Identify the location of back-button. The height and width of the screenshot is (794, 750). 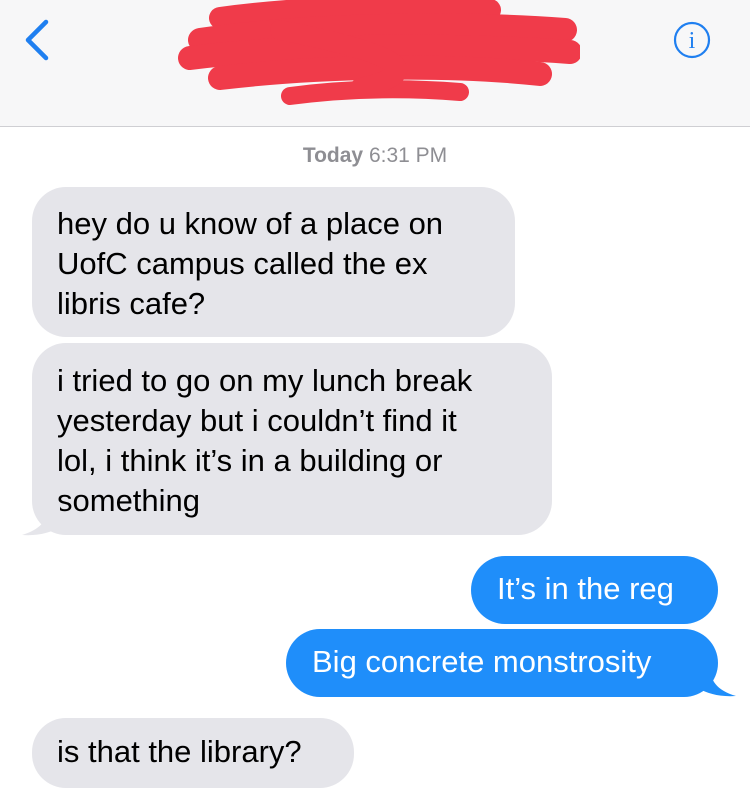
(38, 40).